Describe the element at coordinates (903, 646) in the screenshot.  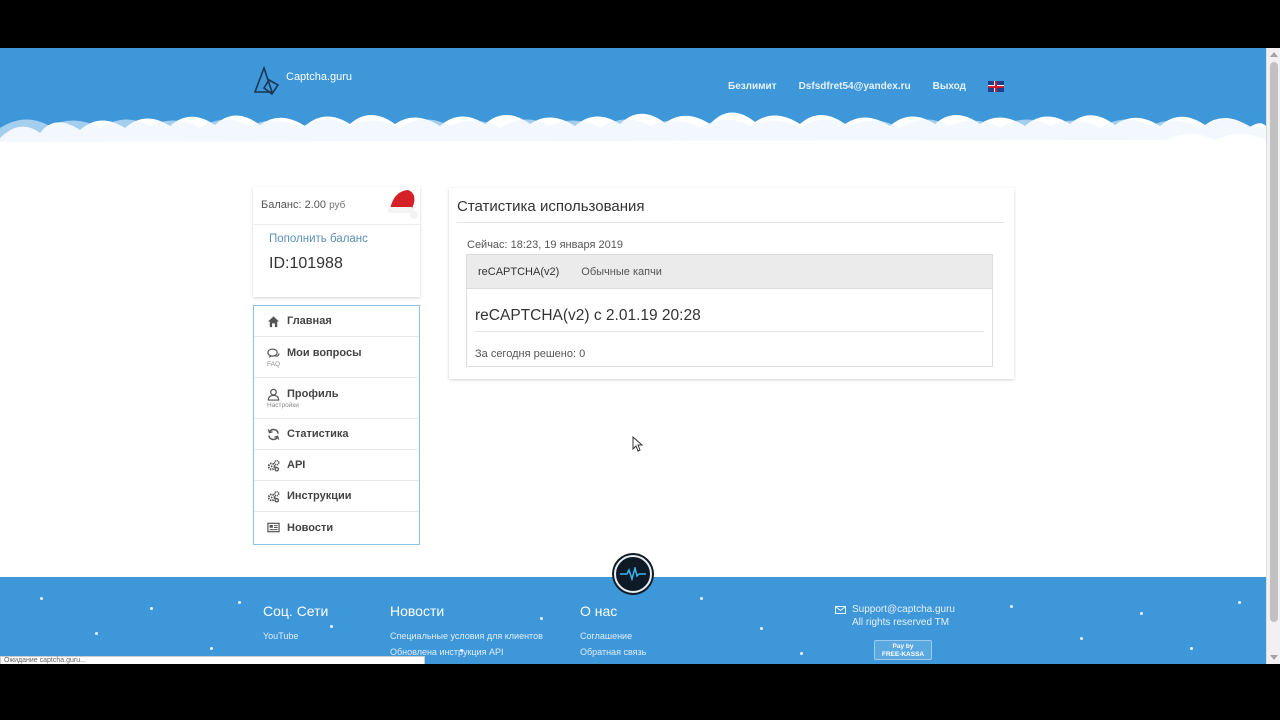
I see `badge-line: Pay by` at that location.